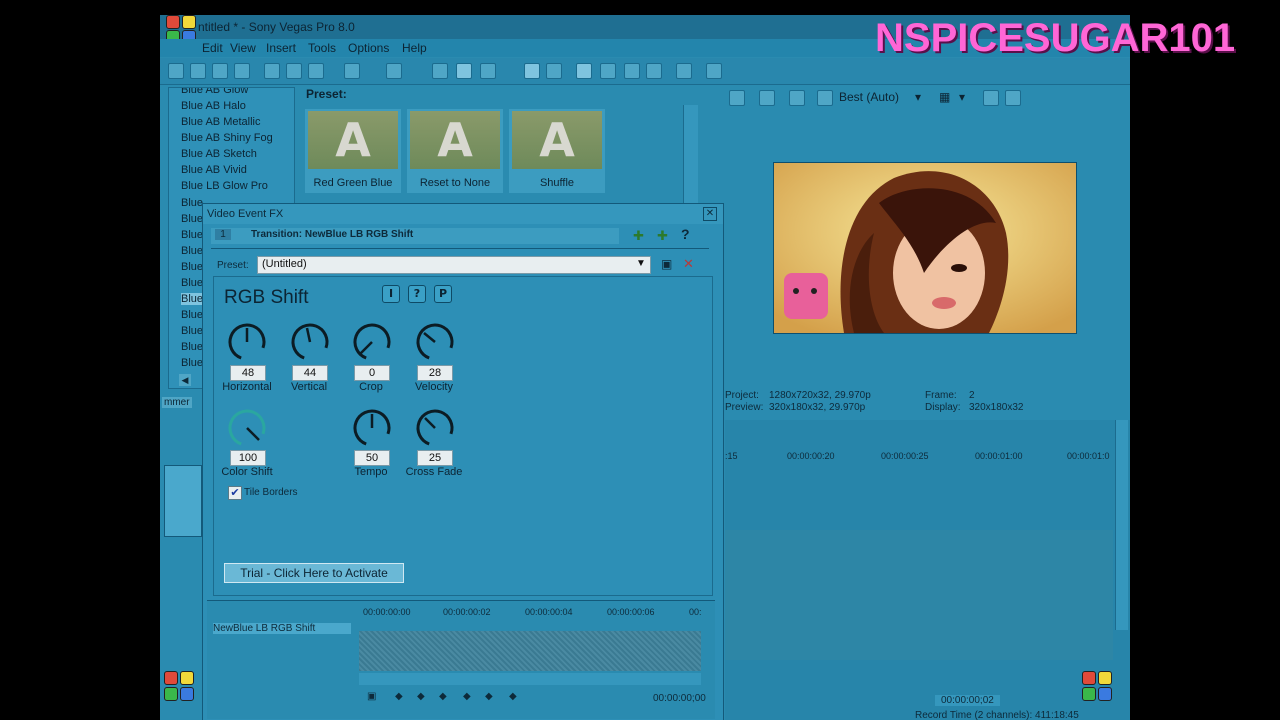 This screenshot has height=720, width=1280. Describe the element at coordinates (488, 71) in the screenshot. I see `selection-tool-icon` at that location.